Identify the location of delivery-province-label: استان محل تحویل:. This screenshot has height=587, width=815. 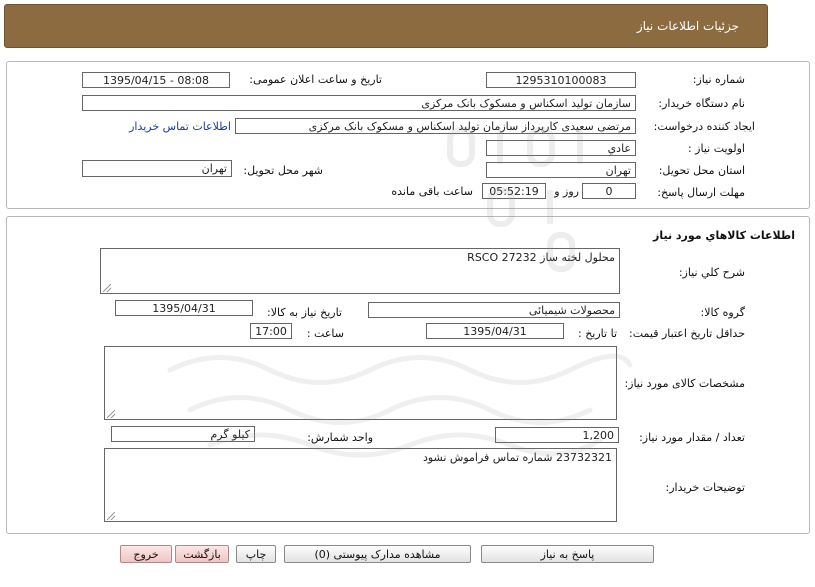
(701, 170).